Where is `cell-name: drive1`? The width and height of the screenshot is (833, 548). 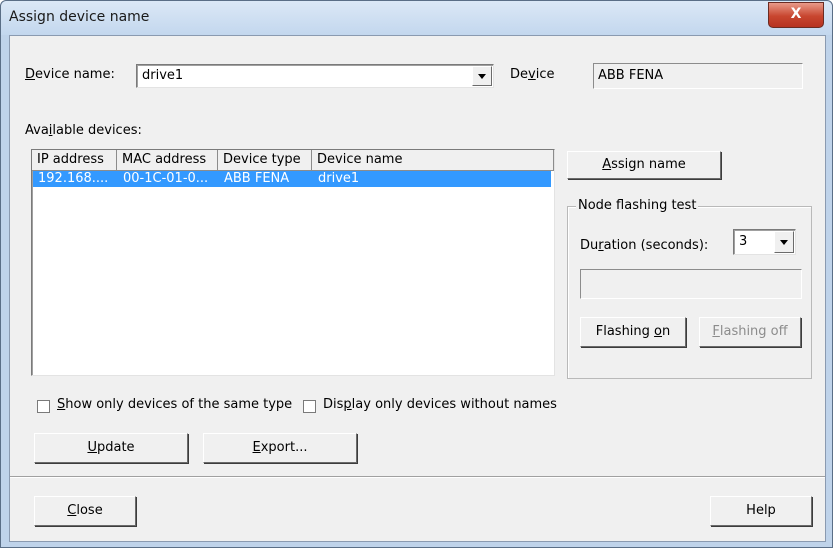 cell-name: drive1 is located at coordinates (339, 178).